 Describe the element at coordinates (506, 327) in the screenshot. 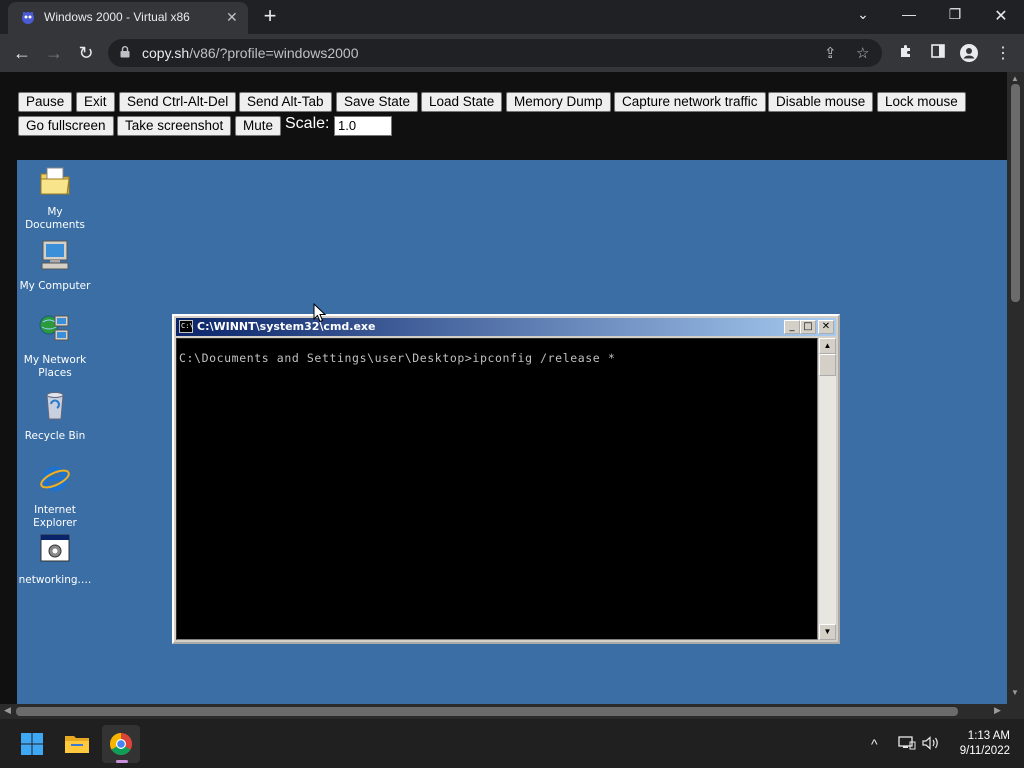

I see `cmd-titlebar: C:\ C:\WINNT\system32\cmd.exe _ □ ✕` at that location.